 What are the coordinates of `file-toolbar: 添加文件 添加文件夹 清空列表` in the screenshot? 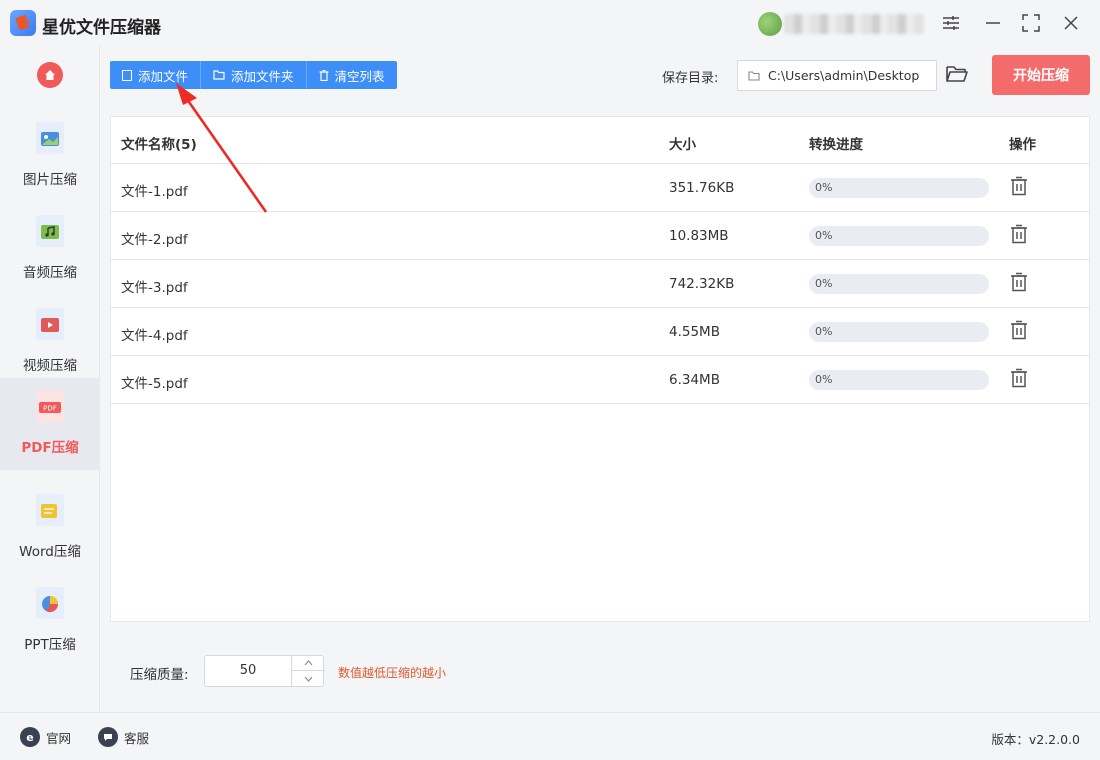 It's located at (253, 75).